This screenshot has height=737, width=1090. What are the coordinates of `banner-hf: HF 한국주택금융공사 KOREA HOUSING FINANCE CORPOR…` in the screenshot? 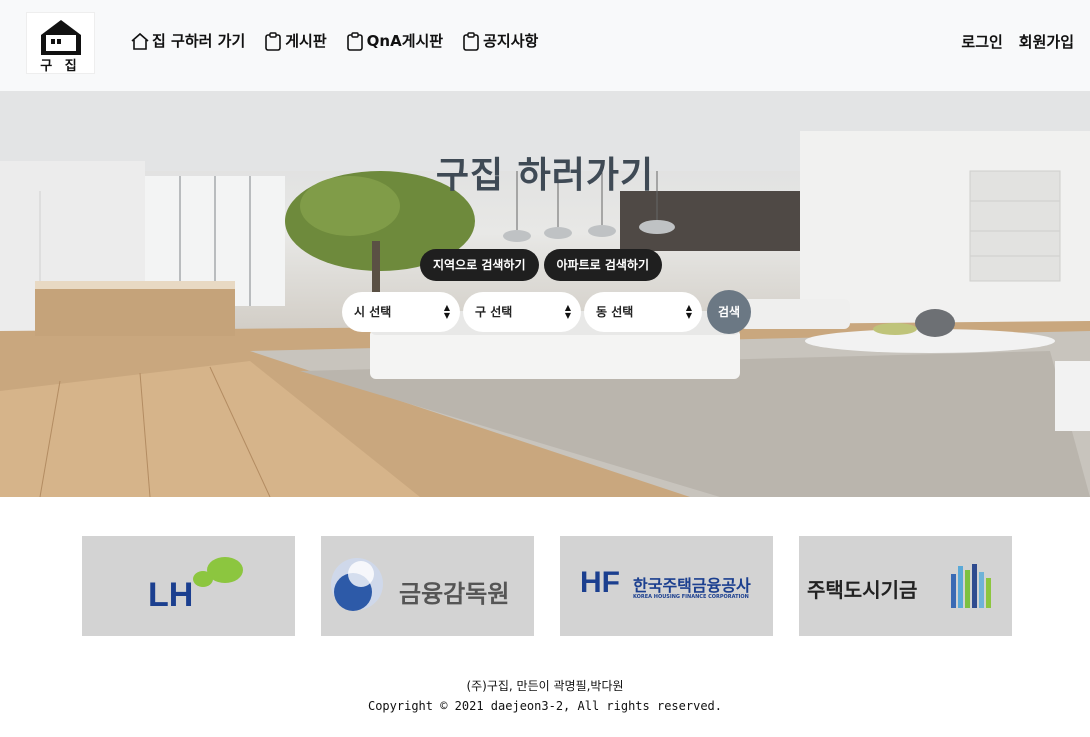 It's located at (666, 586).